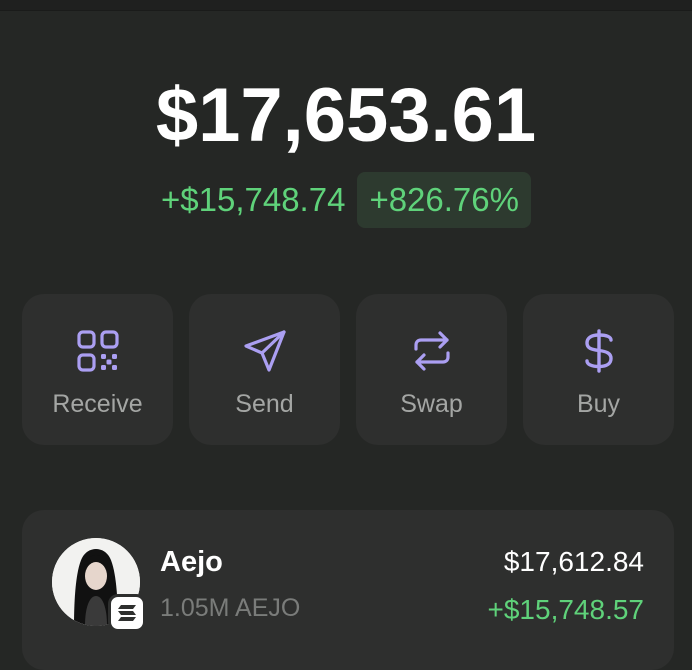  Describe the element at coordinates (444, 200) in the screenshot. I see `balance-change-percent-badge: +826.76%` at that location.